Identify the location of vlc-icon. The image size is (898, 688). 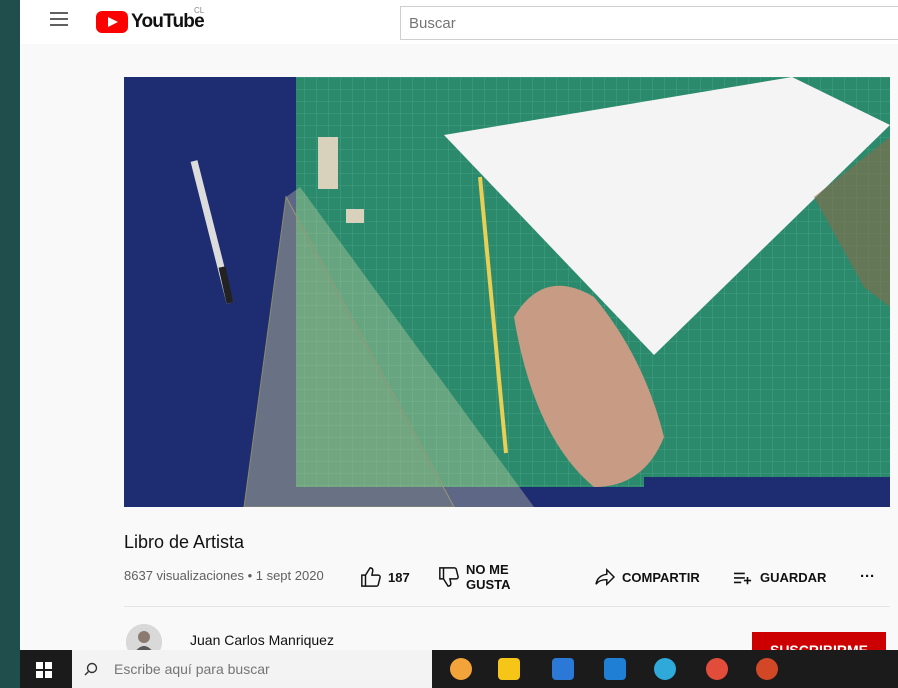
(461, 669).